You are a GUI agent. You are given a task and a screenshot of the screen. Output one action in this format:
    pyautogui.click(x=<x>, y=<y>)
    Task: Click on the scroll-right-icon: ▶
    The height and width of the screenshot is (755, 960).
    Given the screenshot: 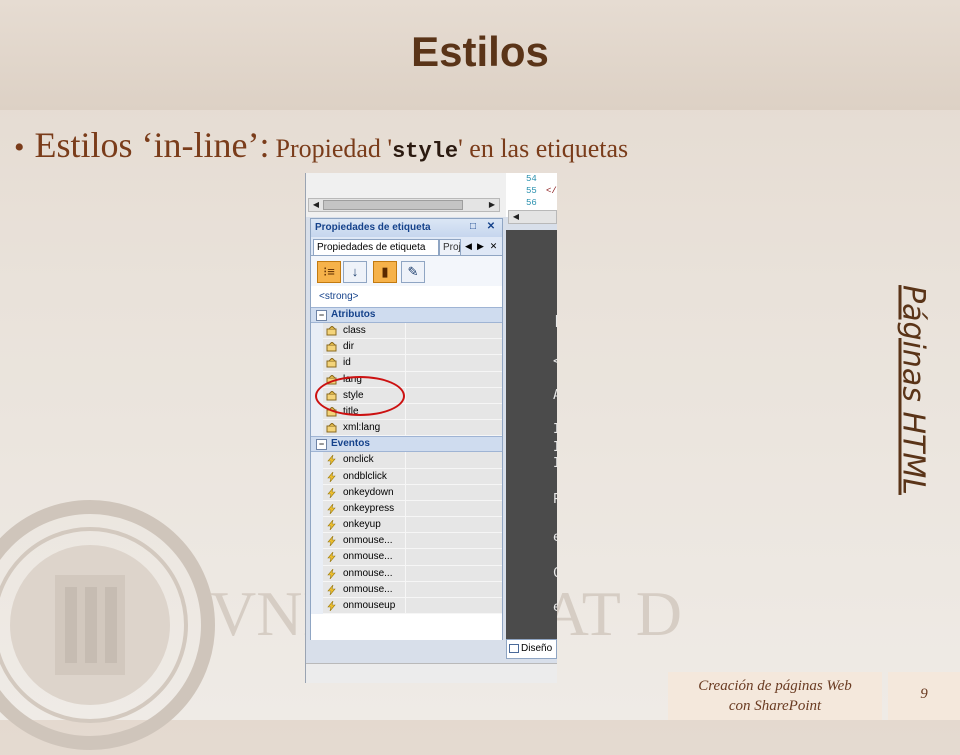 What is the action you would take?
    pyautogui.click(x=492, y=205)
    